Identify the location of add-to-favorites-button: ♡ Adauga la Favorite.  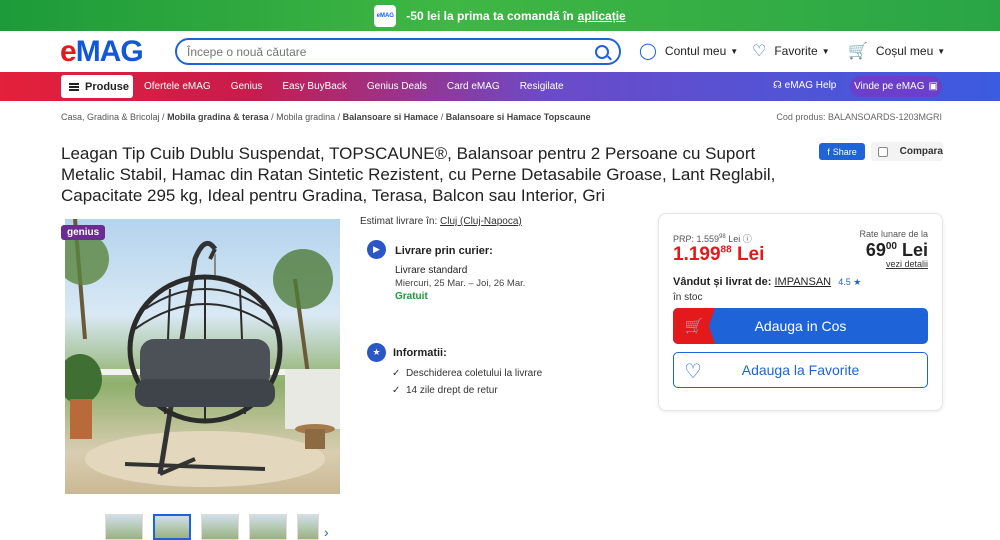
(800, 370).